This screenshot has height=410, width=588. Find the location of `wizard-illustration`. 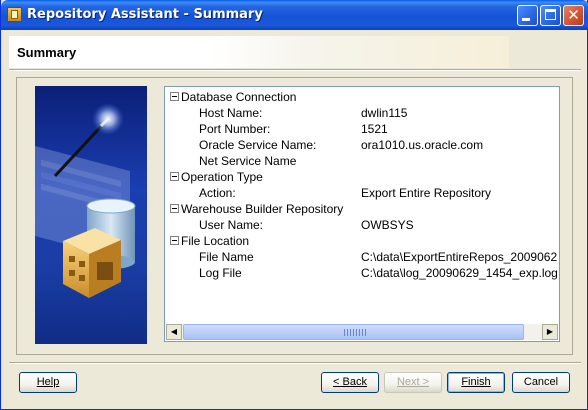

wizard-illustration is located at coordinates (91, 215).